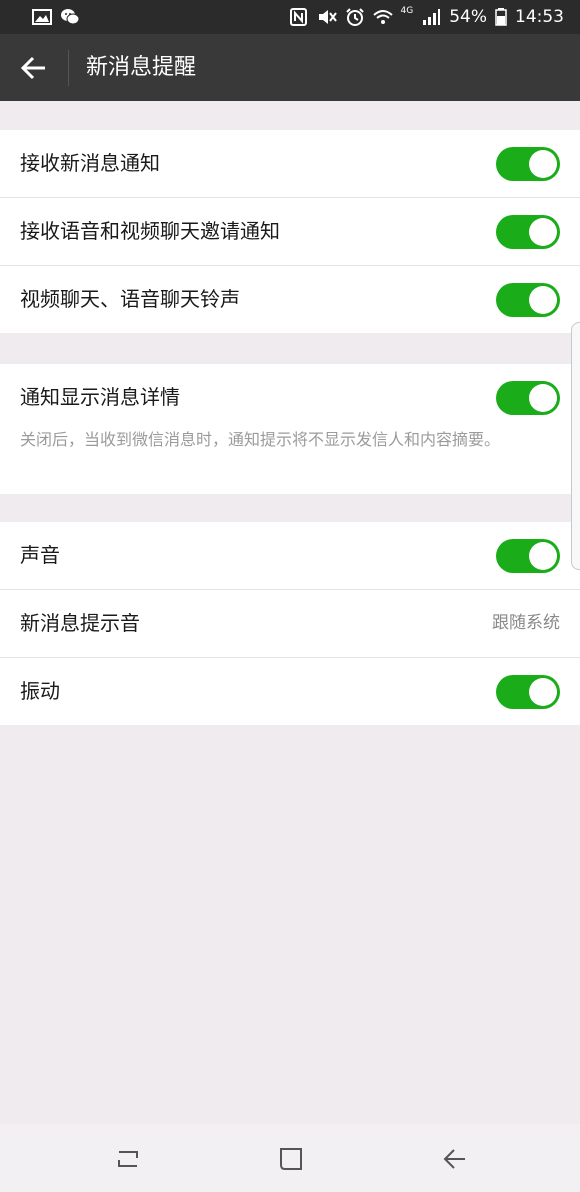 The height and width of the screenshot is (1192, 580). I want to click on gallery-icon, so click(42, 17).